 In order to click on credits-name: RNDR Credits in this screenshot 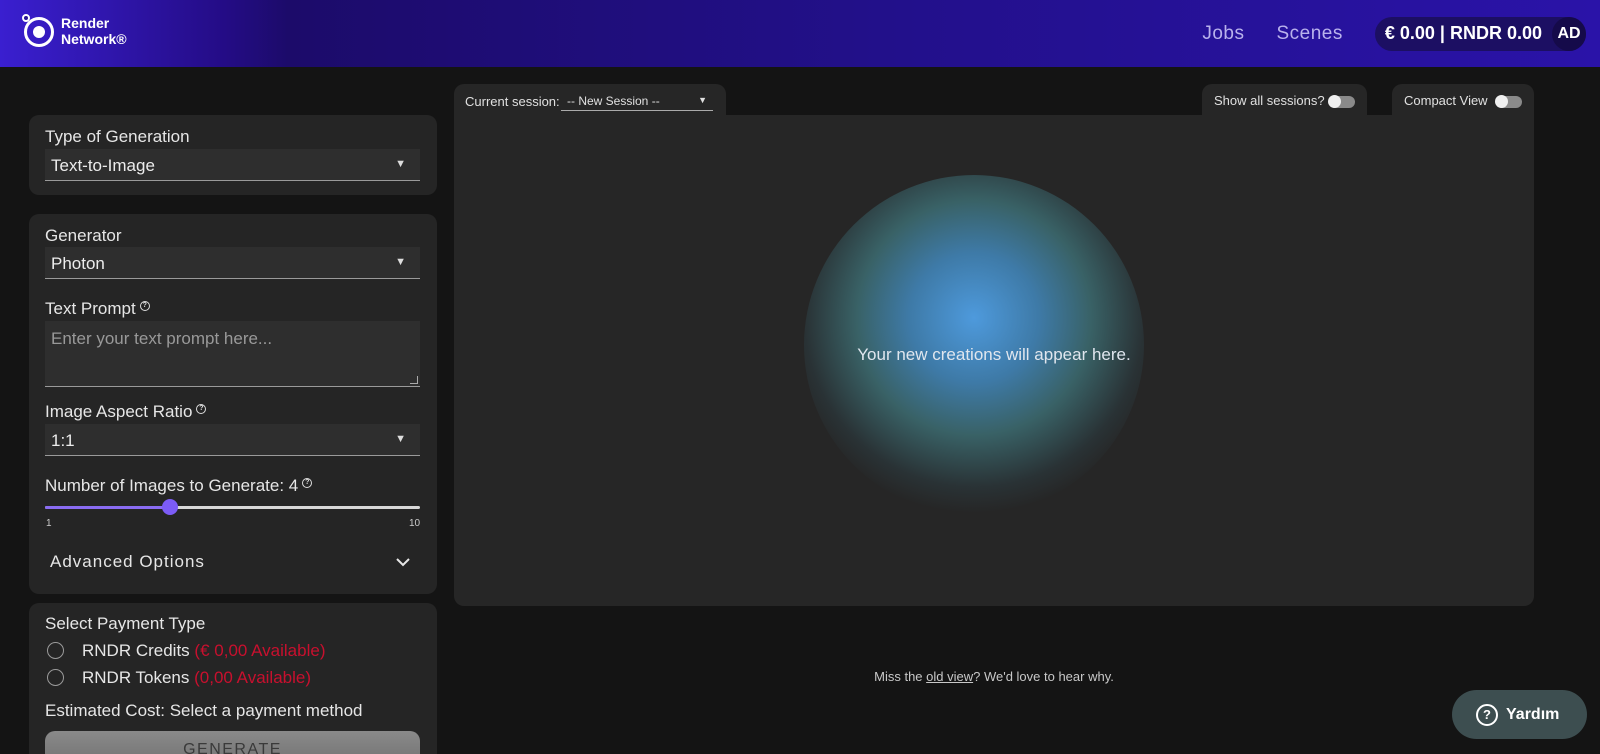, I will do `click(136, 650)`.